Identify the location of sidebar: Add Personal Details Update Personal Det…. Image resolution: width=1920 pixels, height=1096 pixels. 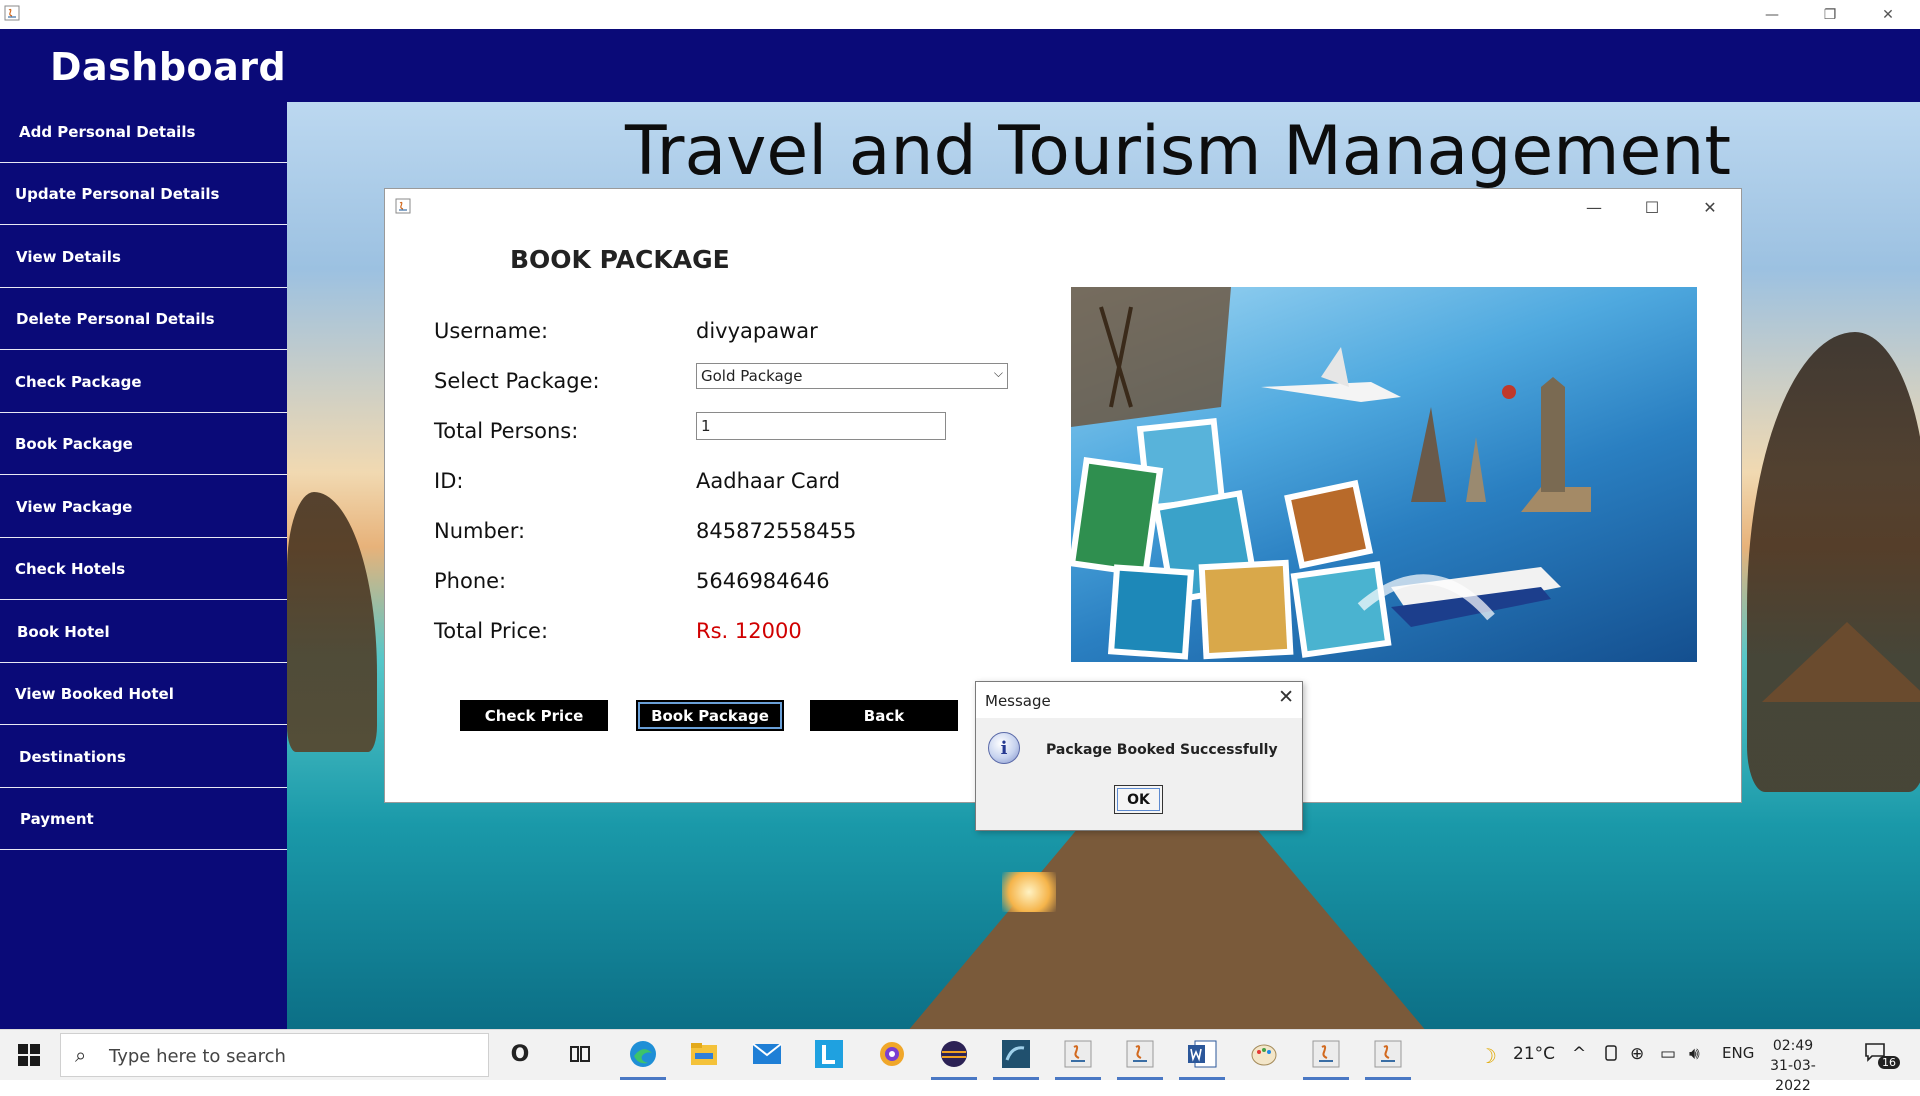
(143, 565).